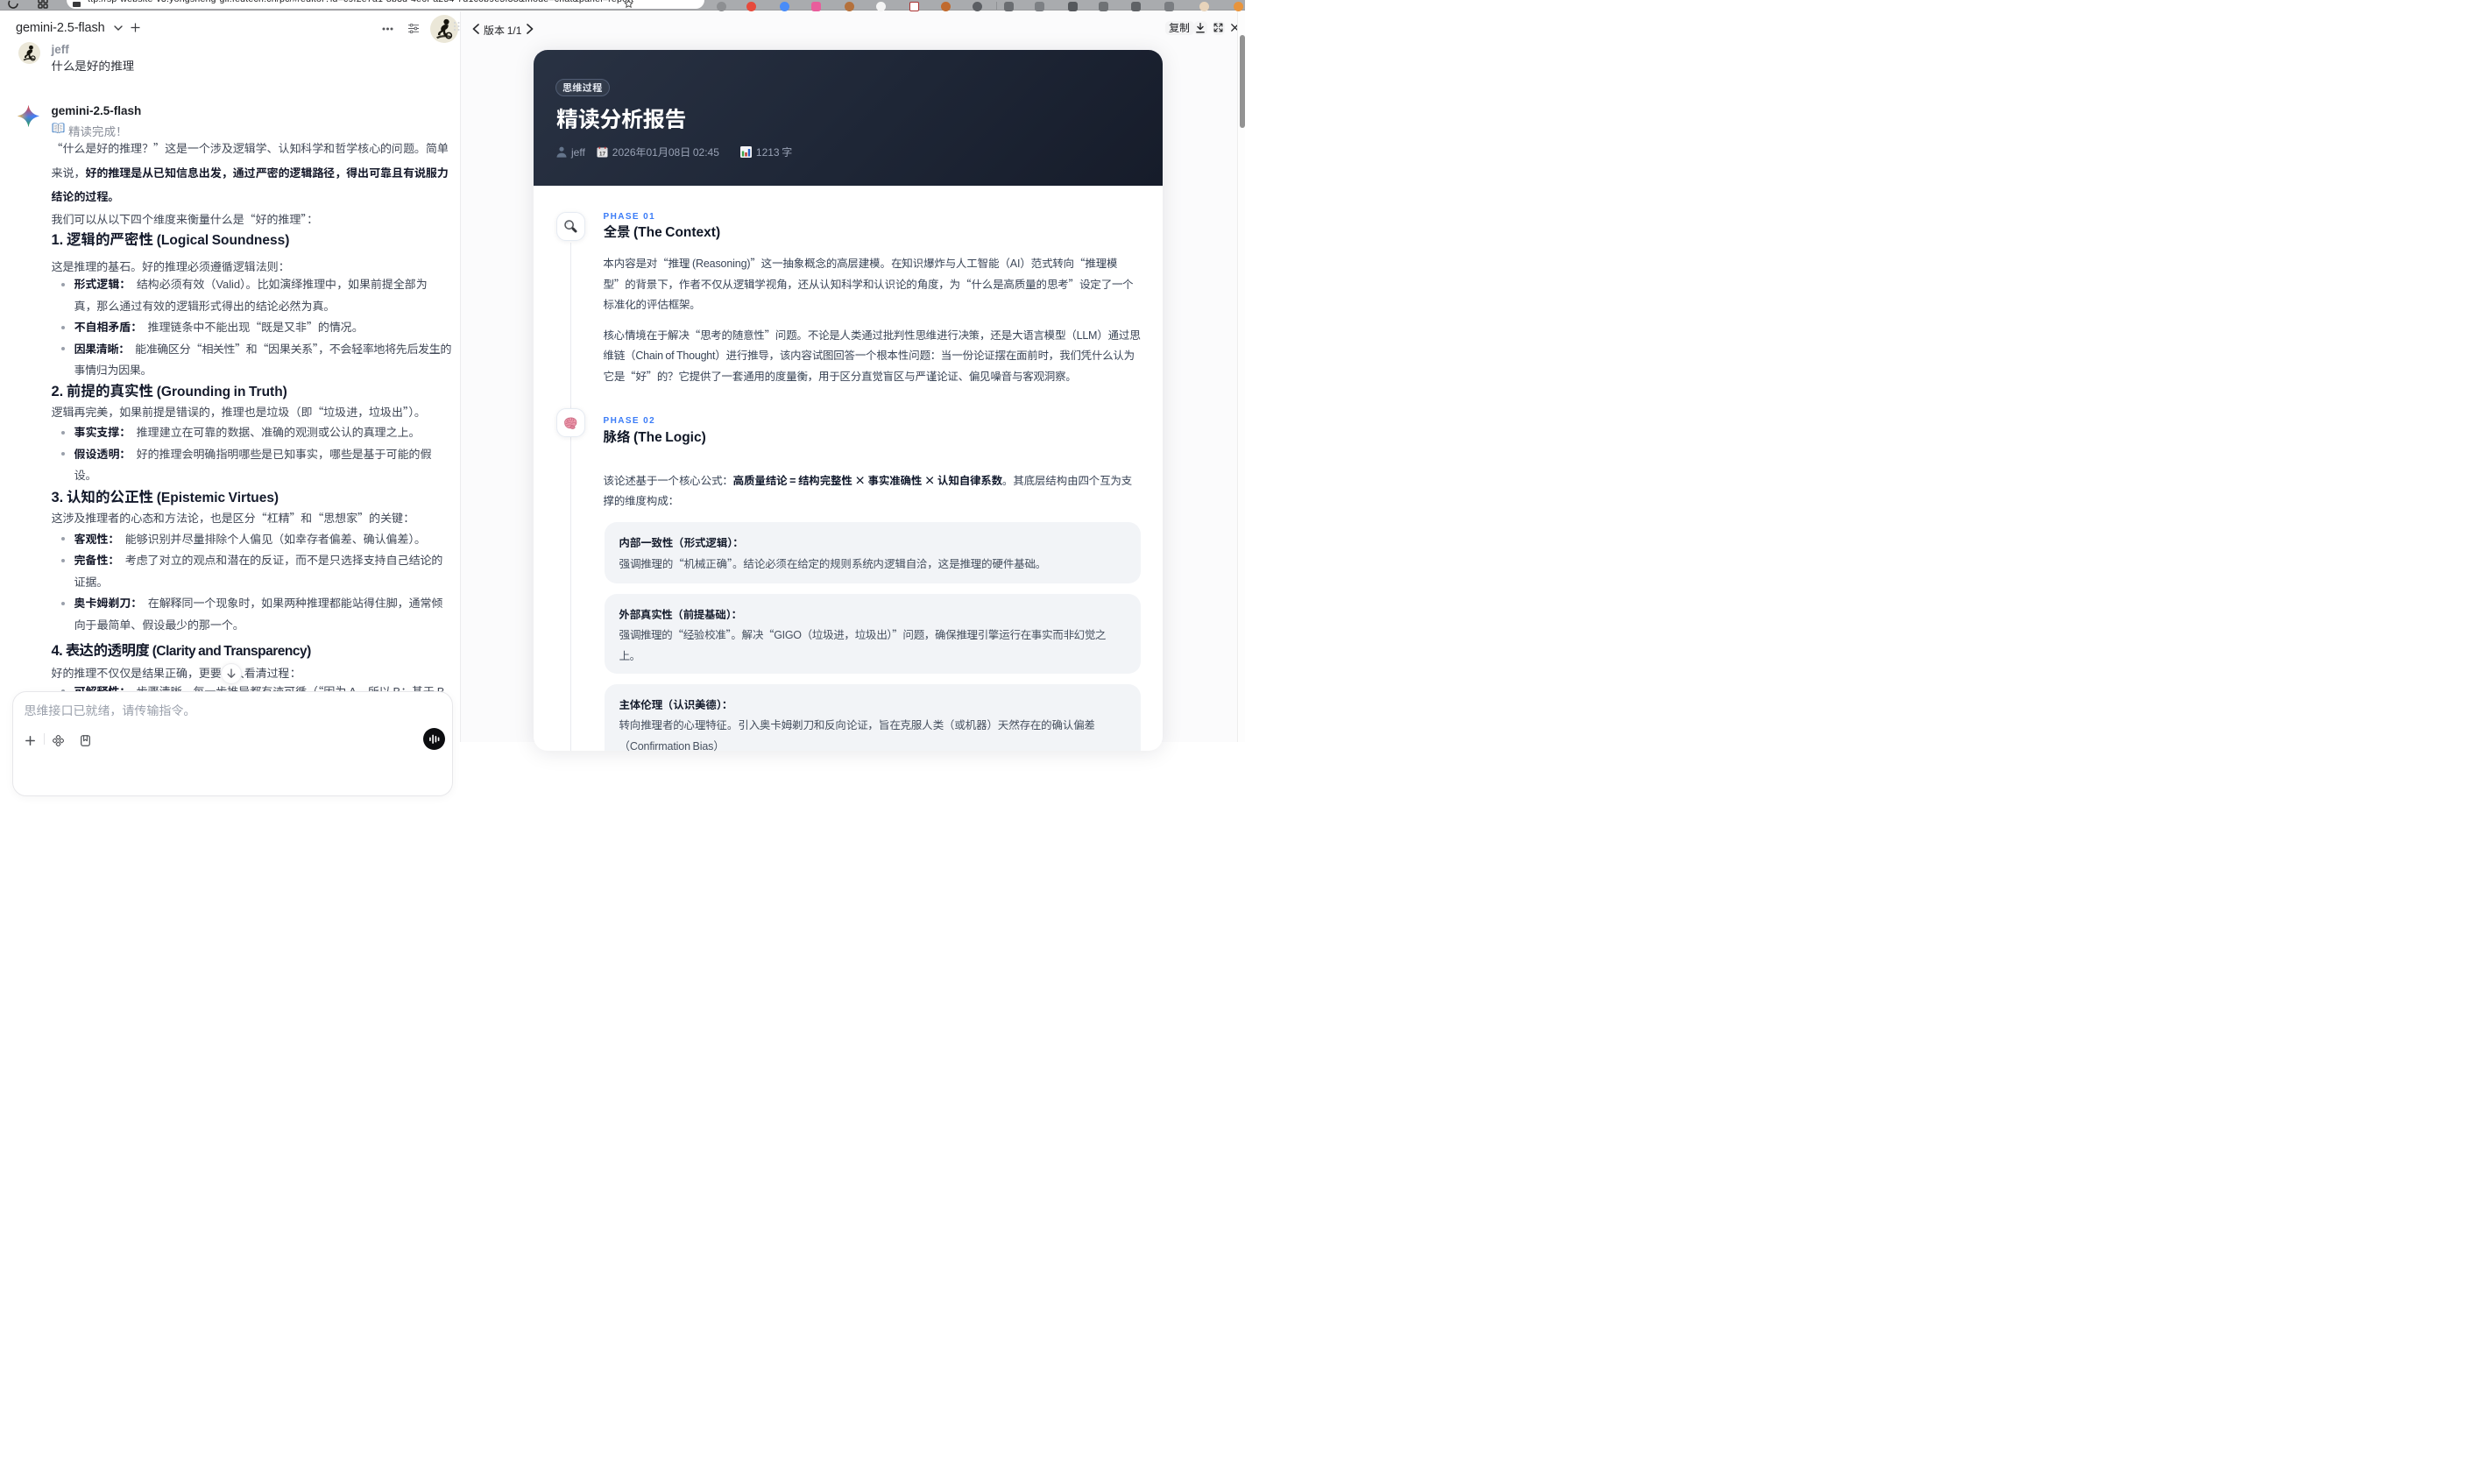  Describe the element at coordinates (603, 153) in the screenshot. I see `svg-text: 17` at that location.